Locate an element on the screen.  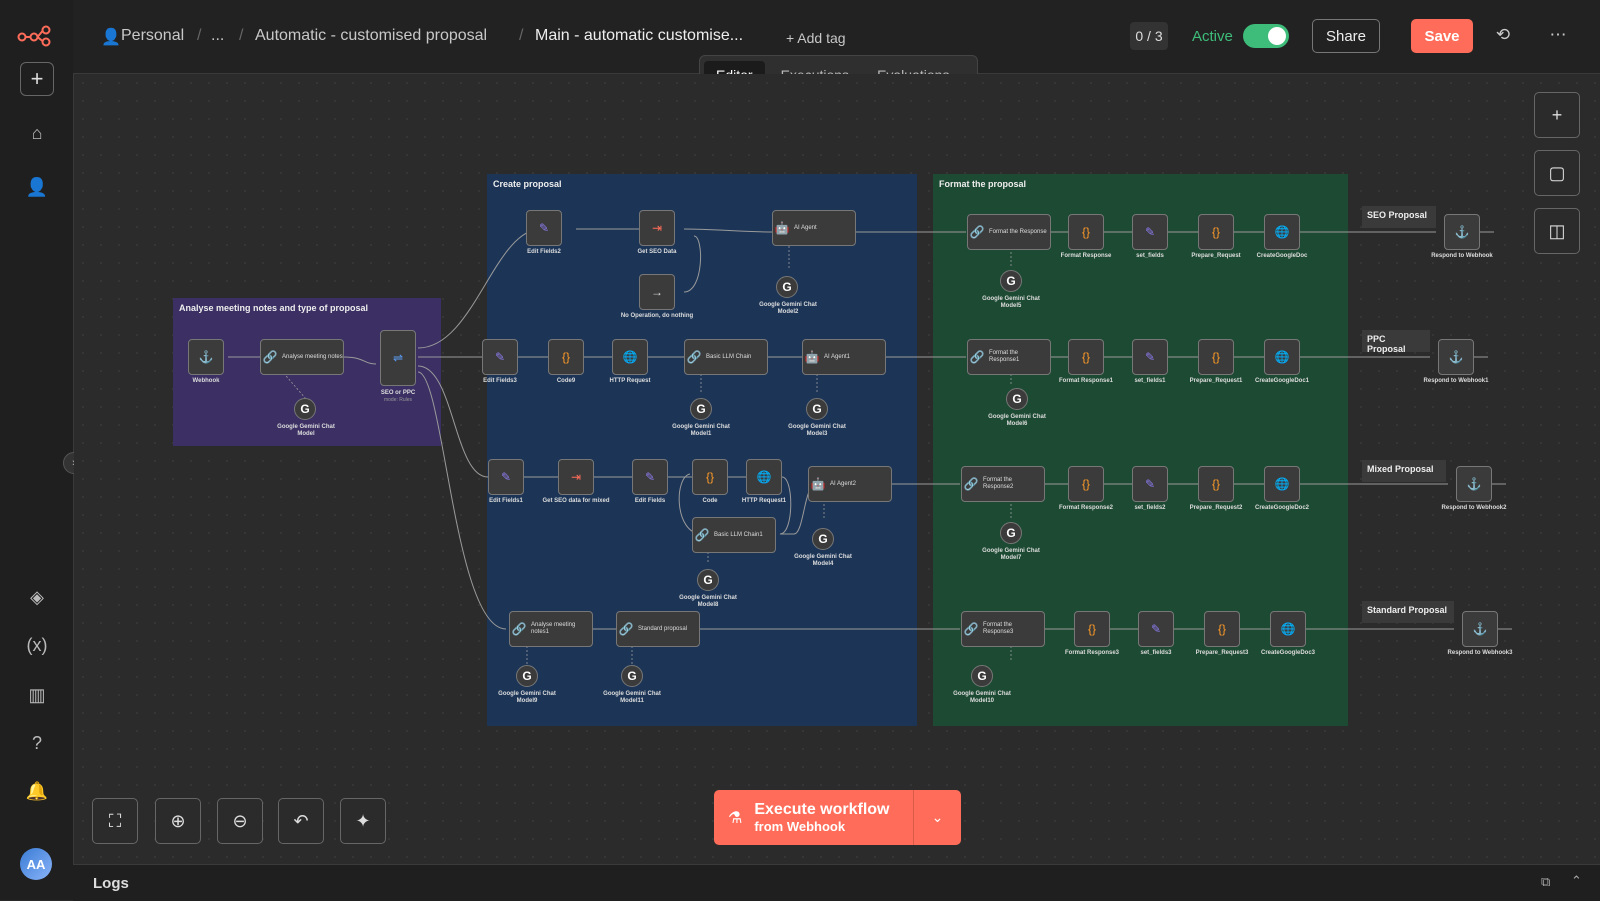
sticky-note-icon: ▢ is located at coordinates (1557, 173).